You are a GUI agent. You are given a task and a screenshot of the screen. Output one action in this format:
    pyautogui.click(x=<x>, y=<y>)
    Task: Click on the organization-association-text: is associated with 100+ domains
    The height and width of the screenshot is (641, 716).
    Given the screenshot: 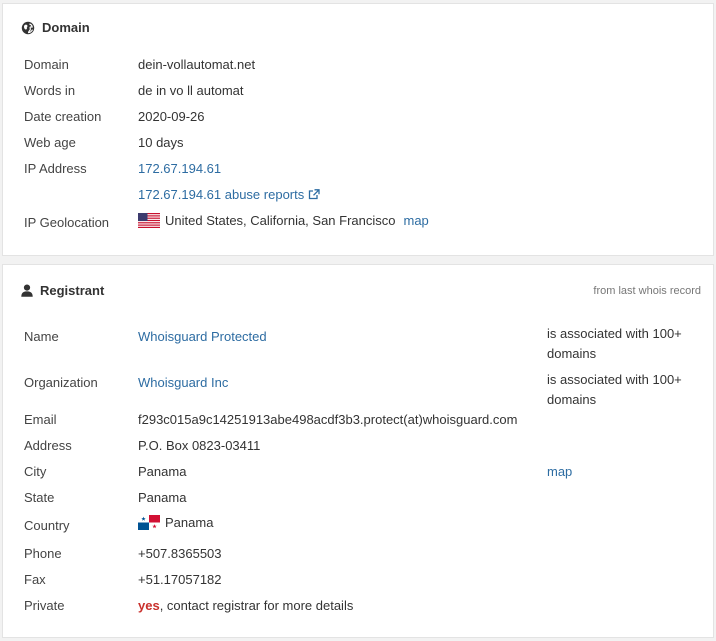 What is the action you would take?
    pyautogui.click(x=614, y=389)
    